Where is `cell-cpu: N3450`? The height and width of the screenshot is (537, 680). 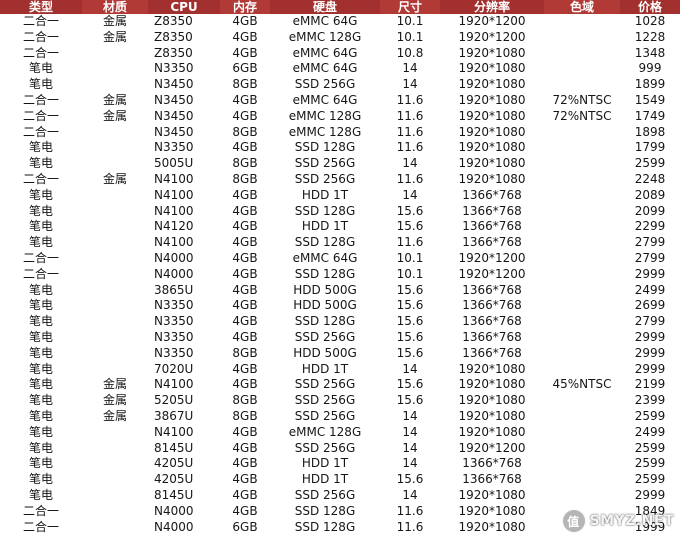 cell-cpu: N3450 is located at coordinates (184, 133).